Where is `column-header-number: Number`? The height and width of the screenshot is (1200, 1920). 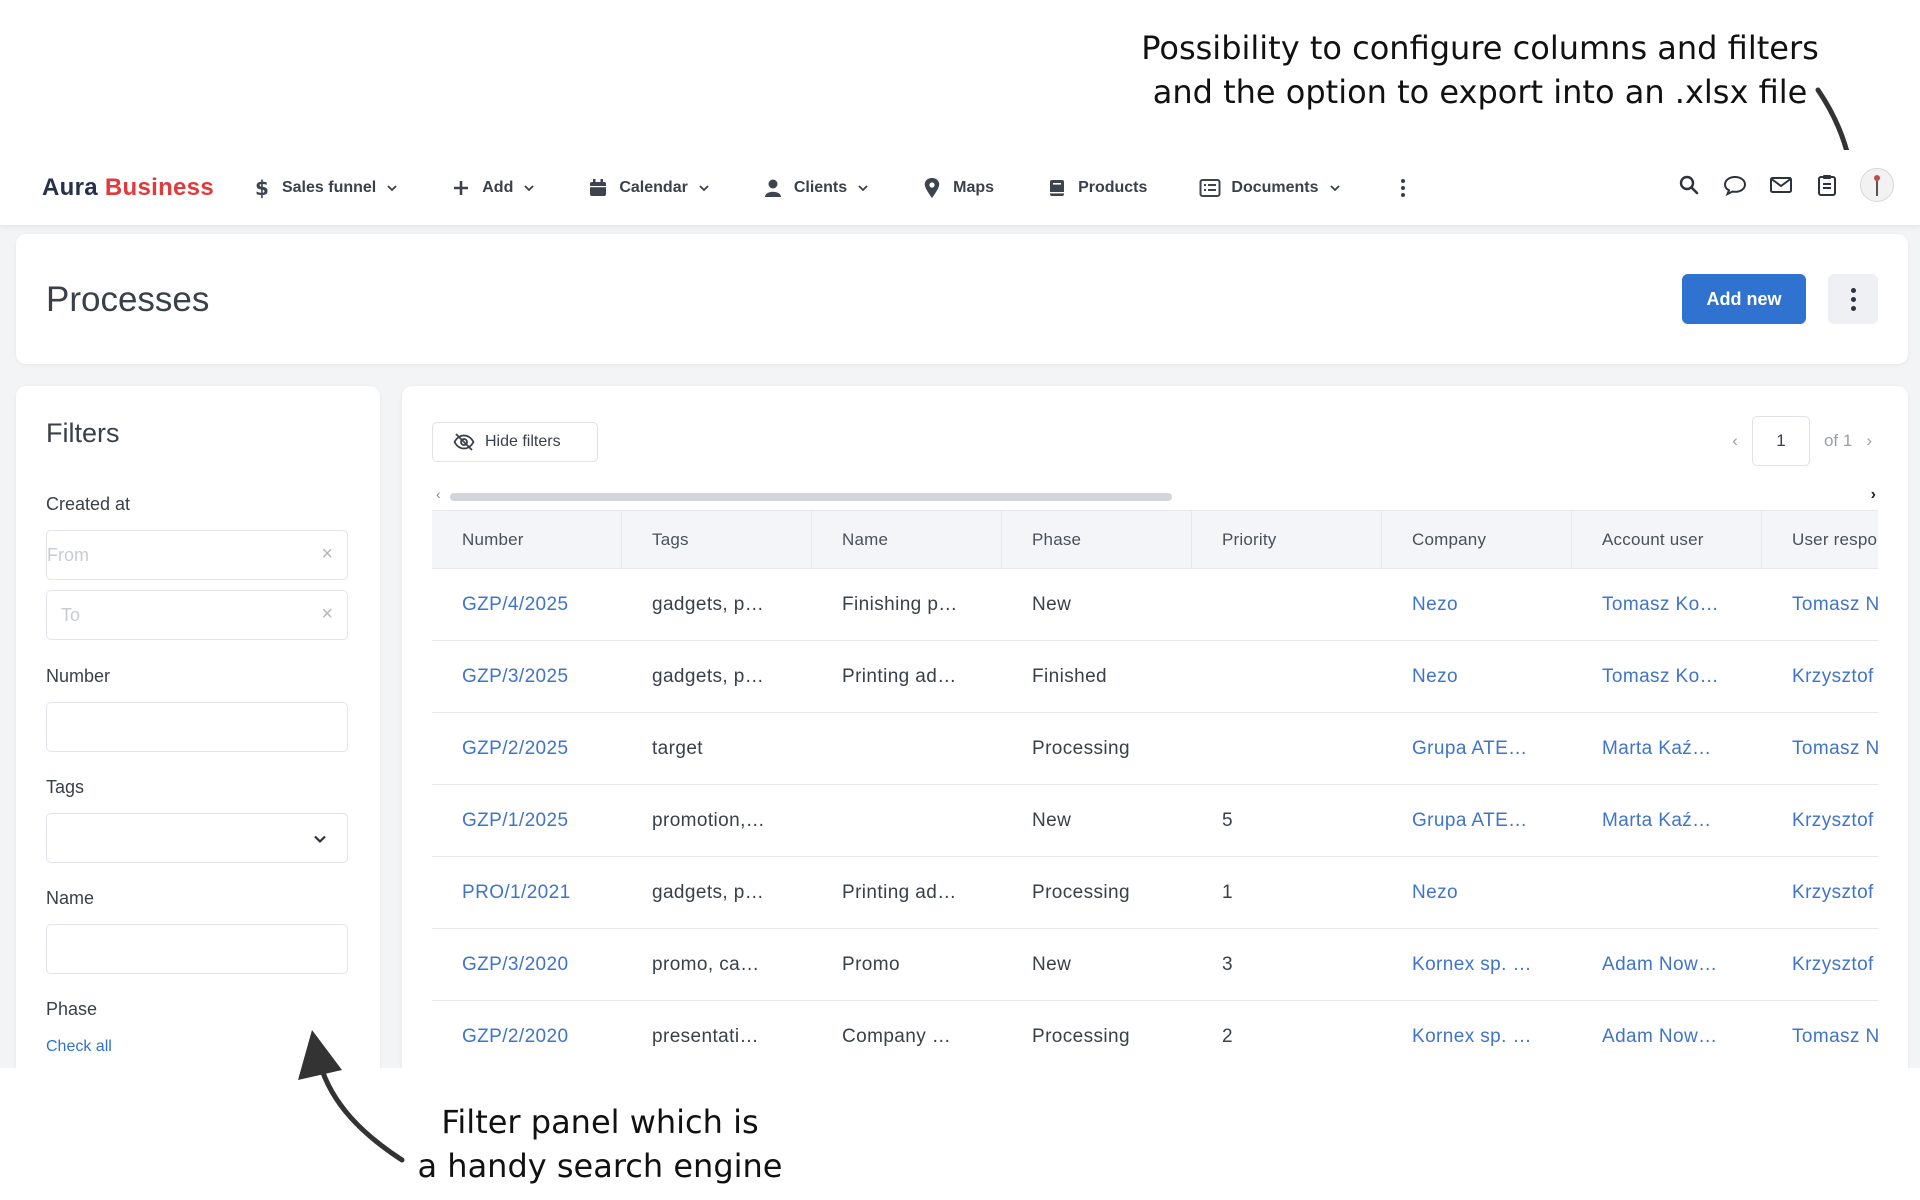
column-header-number: Number is located at coordinates (527, 539).